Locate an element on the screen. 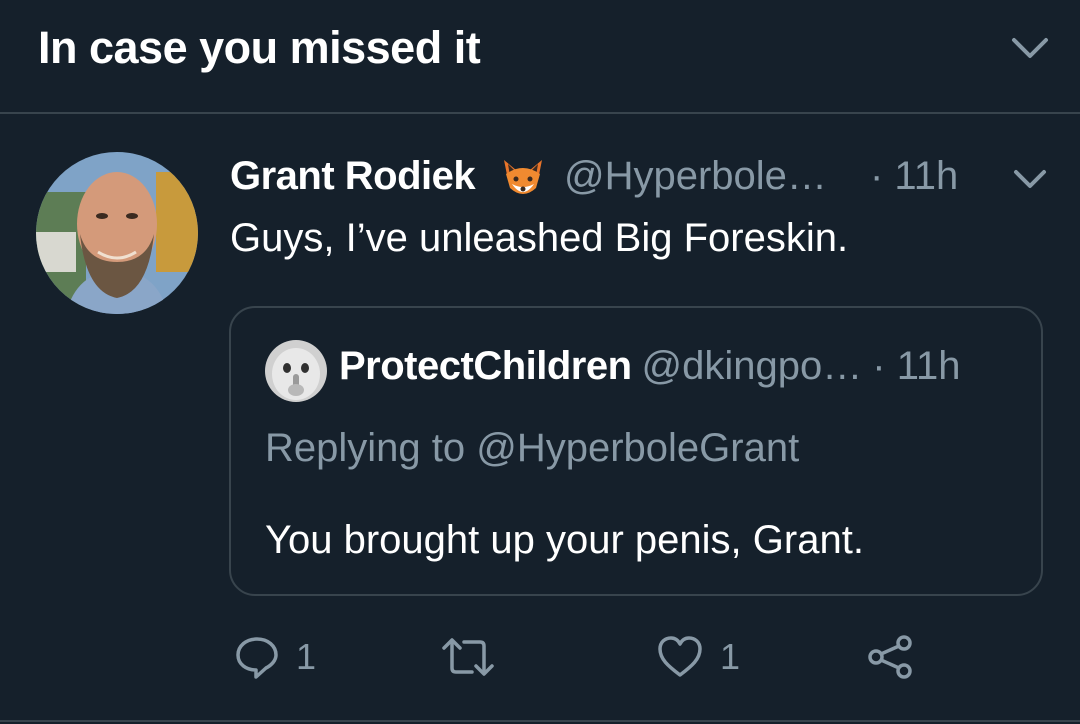 This screenshot has width=1080, height=724. retweet-icon is located at coordinates (468, 657).